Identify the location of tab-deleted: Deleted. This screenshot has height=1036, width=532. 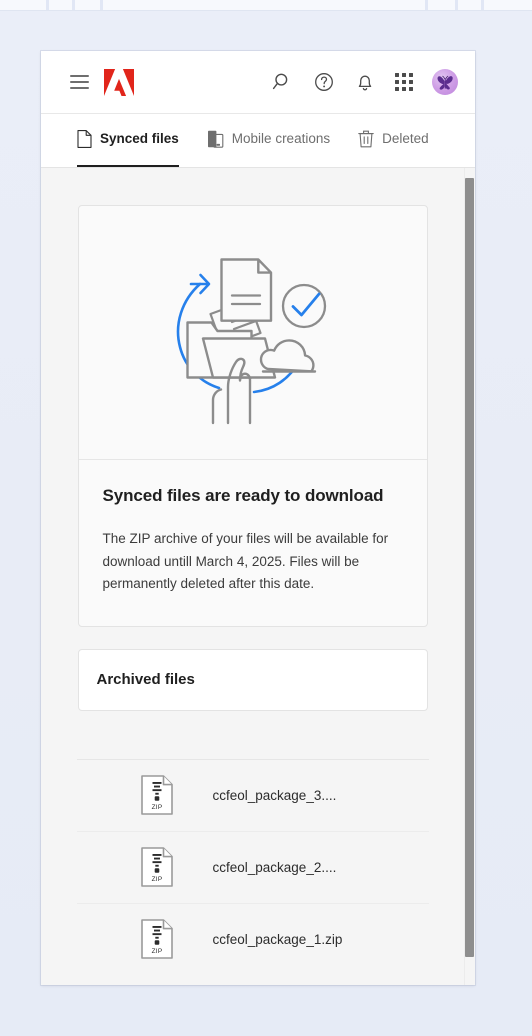
(393, 140).